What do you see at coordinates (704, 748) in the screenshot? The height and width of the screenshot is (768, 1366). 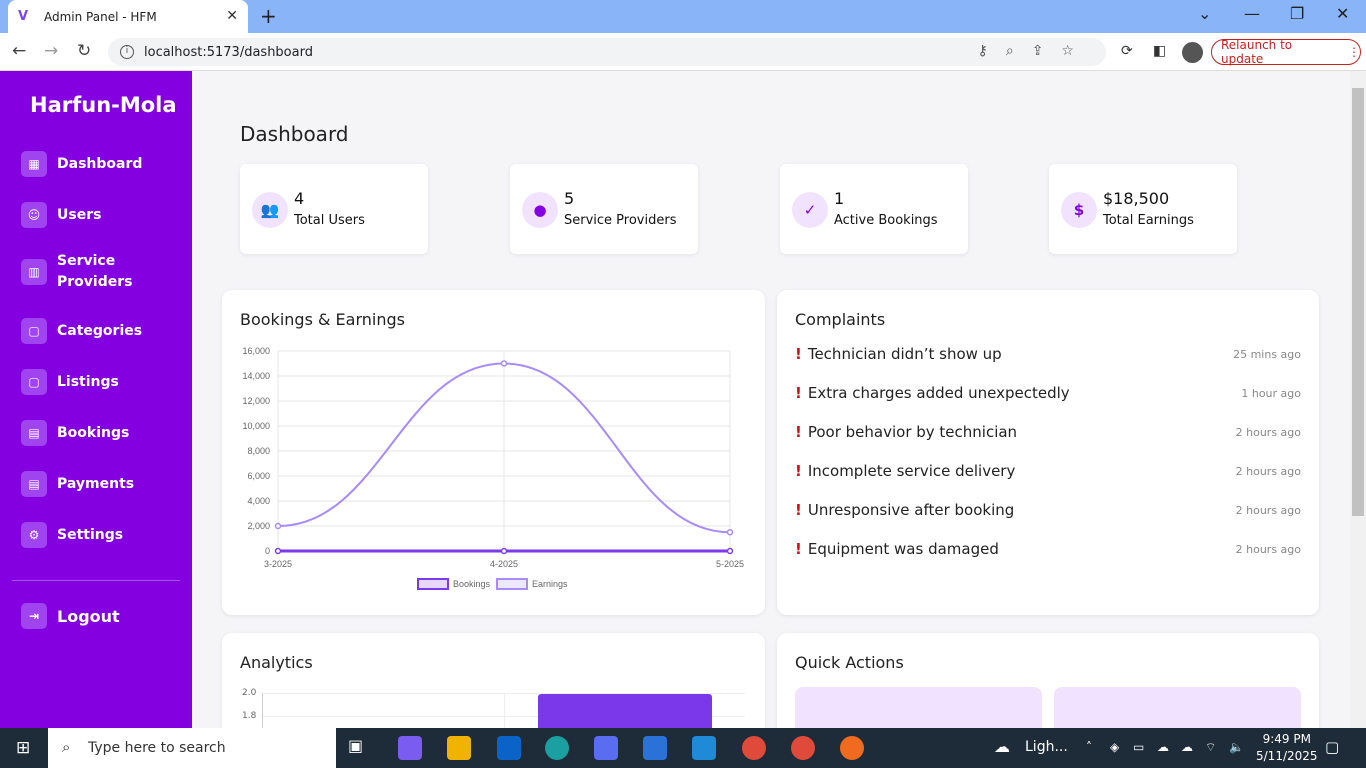 I see `vscode-icon` at bounding box center [704, 748].